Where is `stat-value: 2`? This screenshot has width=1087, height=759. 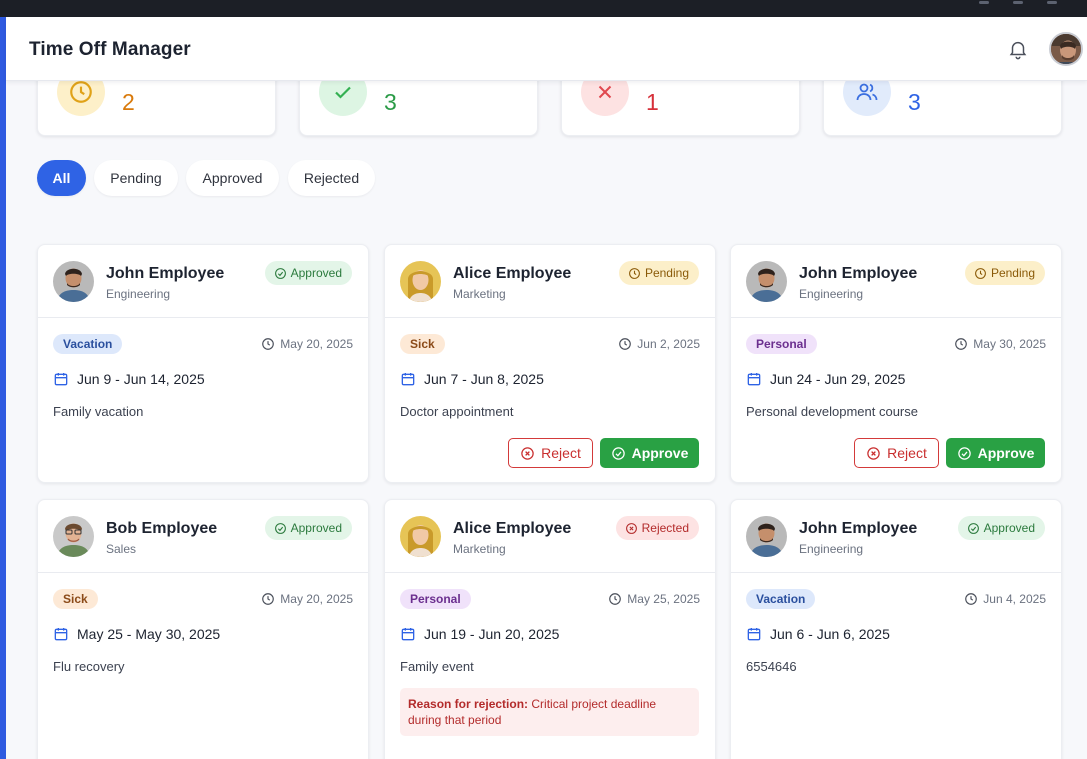
stat-value: 2 is located at coordinates (128, 102).